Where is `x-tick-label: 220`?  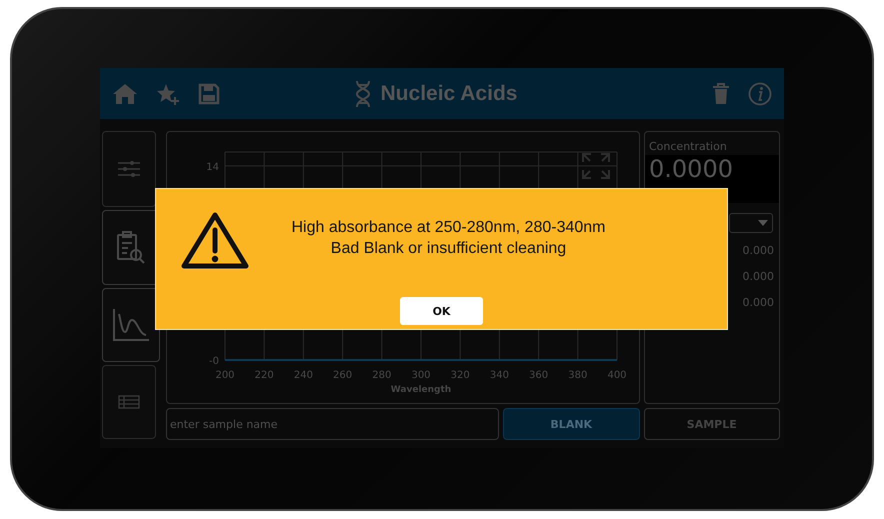 x-tick-label: 220 is located at coordinates (264, 375).